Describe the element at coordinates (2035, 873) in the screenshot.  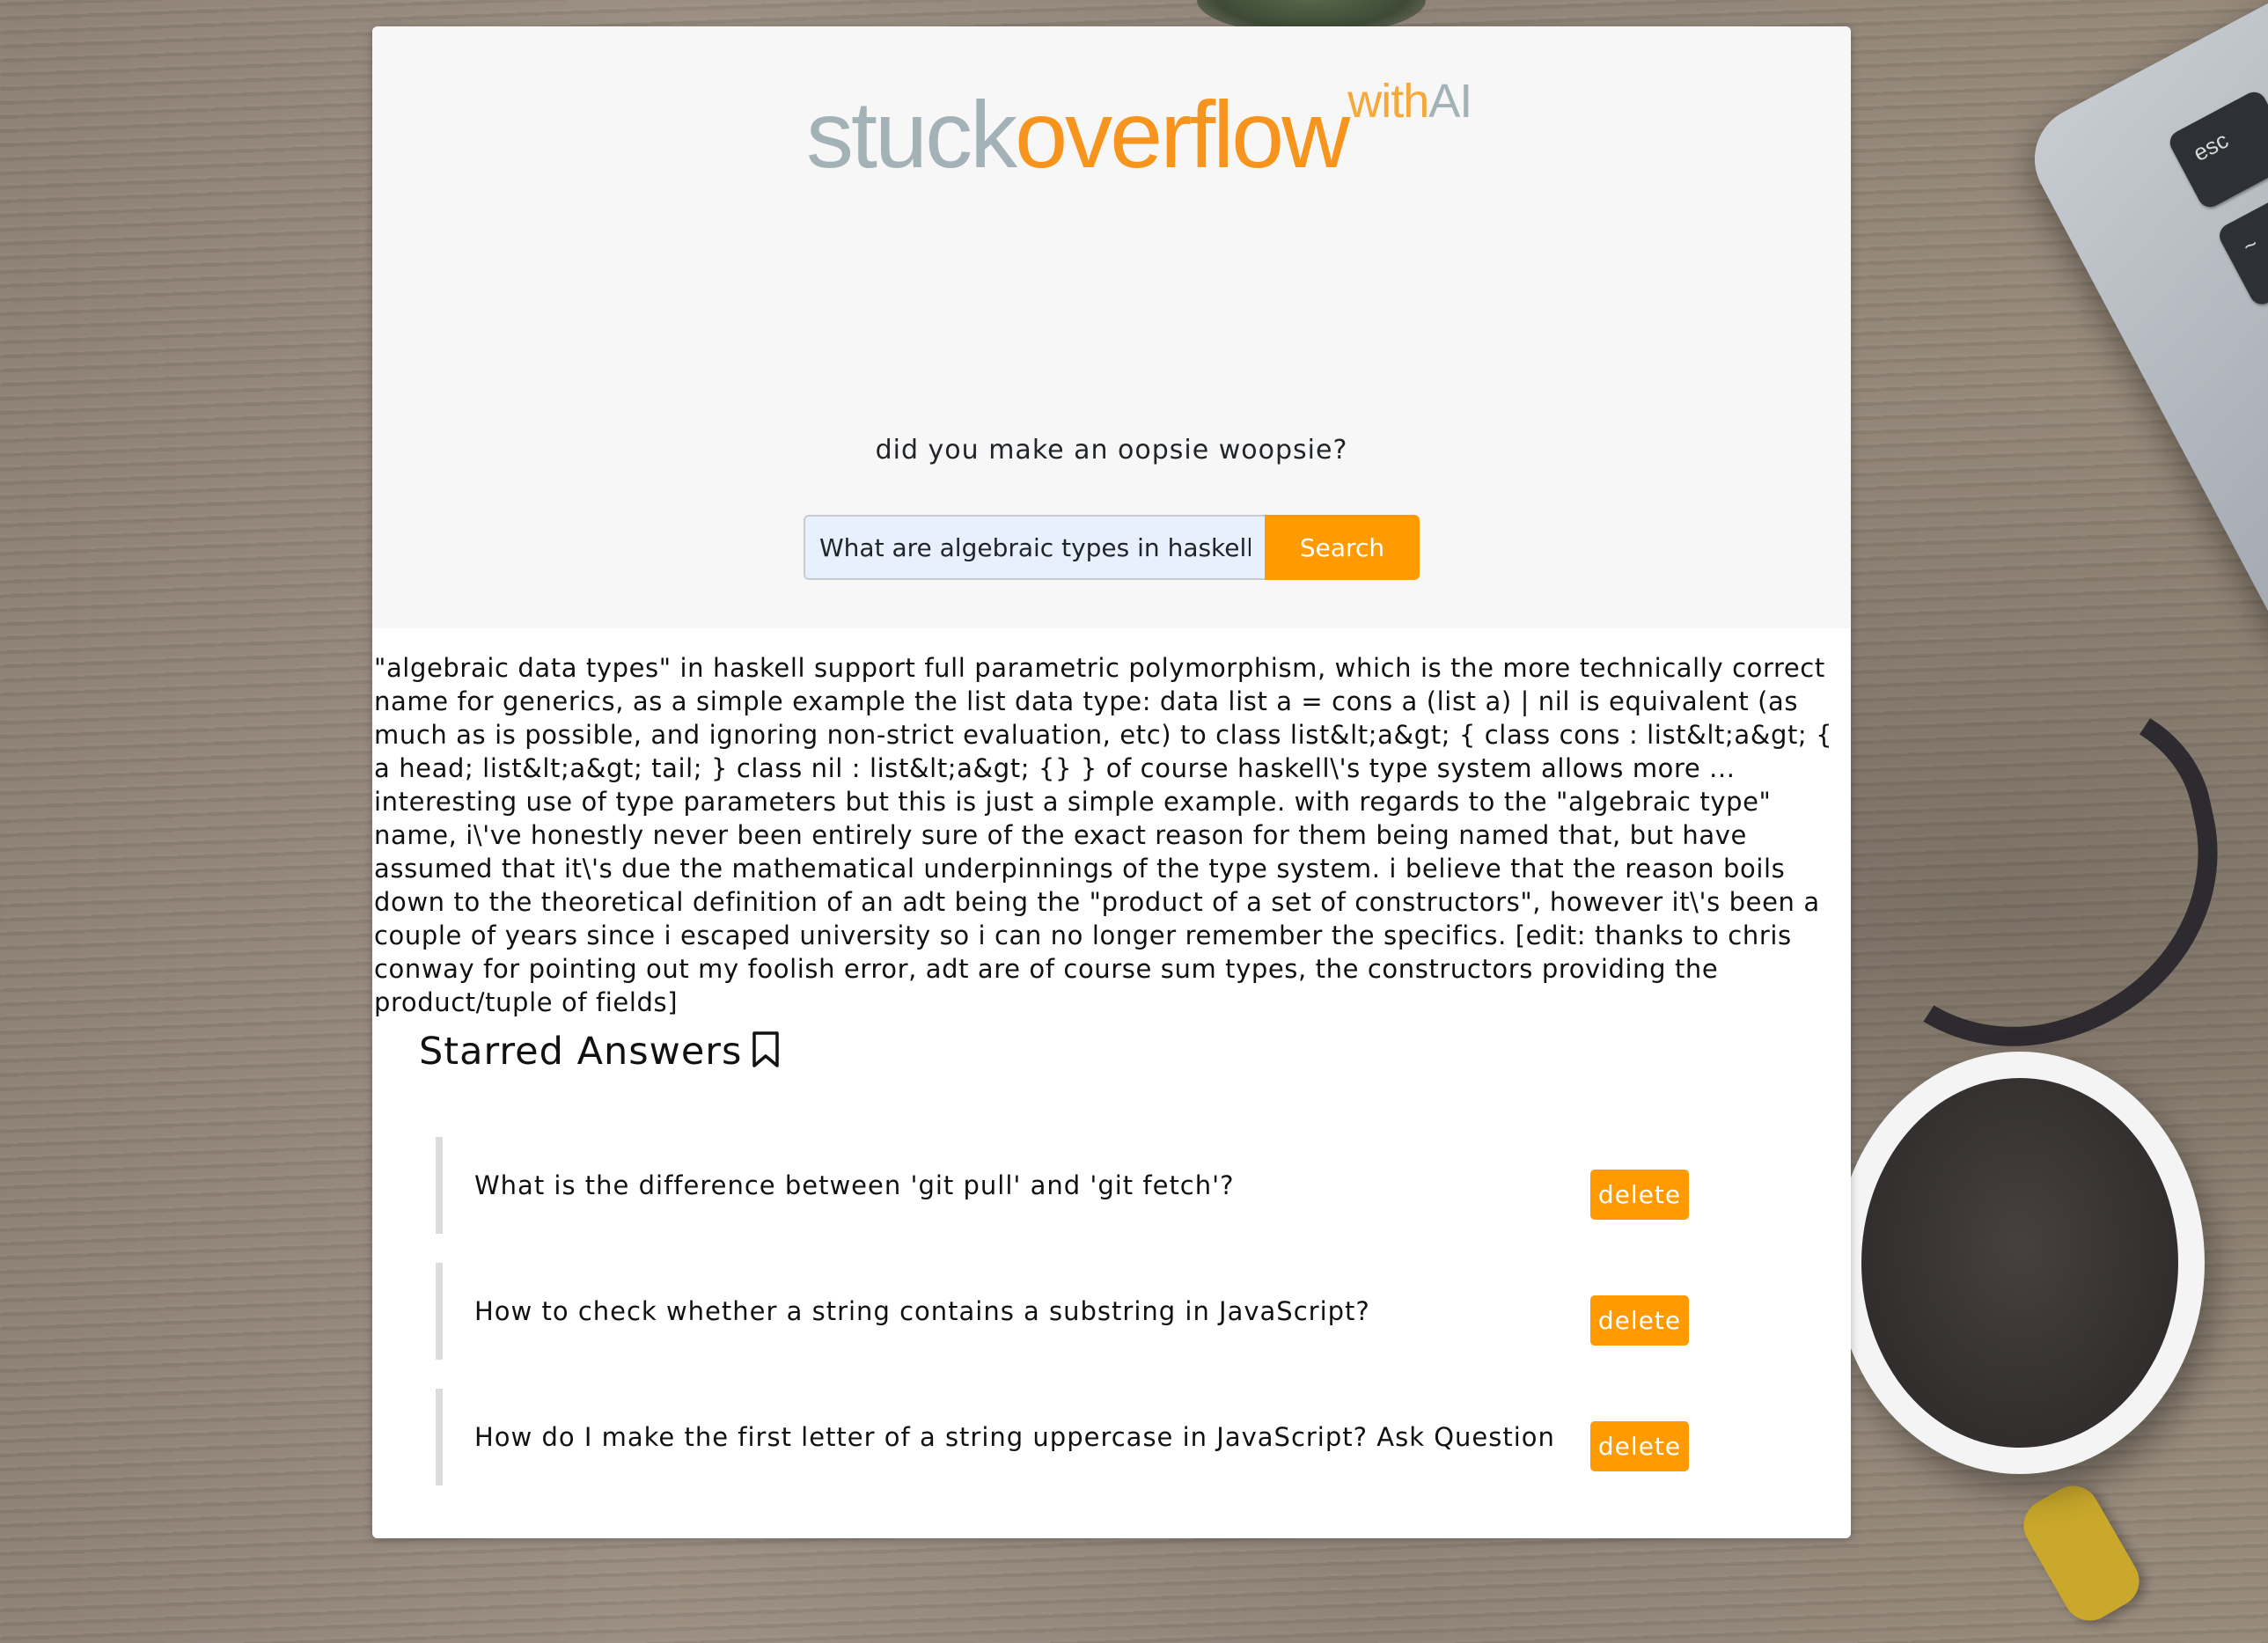
I see `glasses-decoration` at that location.